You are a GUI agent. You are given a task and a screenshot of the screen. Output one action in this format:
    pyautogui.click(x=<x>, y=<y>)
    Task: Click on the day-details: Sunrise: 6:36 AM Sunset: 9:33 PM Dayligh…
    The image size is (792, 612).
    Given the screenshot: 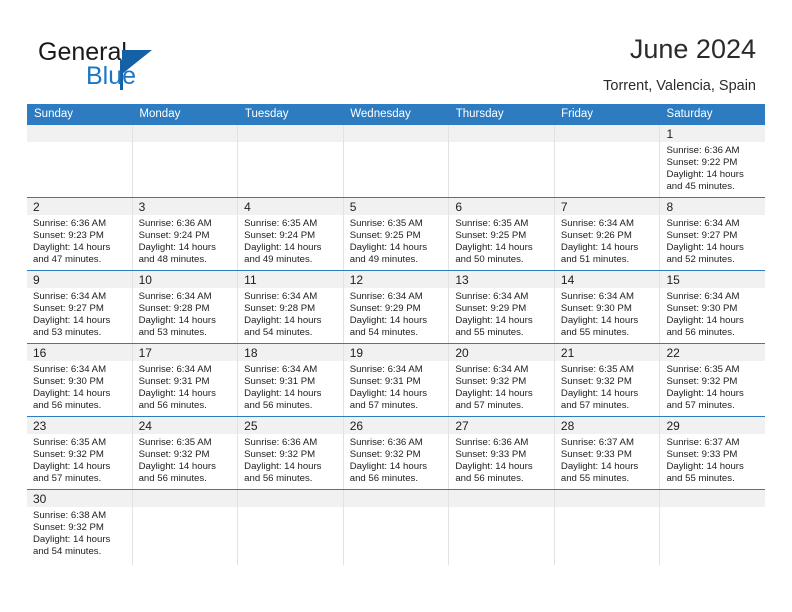 What is the action you would take?
    pyautogui.click(x=501, y=459)
    